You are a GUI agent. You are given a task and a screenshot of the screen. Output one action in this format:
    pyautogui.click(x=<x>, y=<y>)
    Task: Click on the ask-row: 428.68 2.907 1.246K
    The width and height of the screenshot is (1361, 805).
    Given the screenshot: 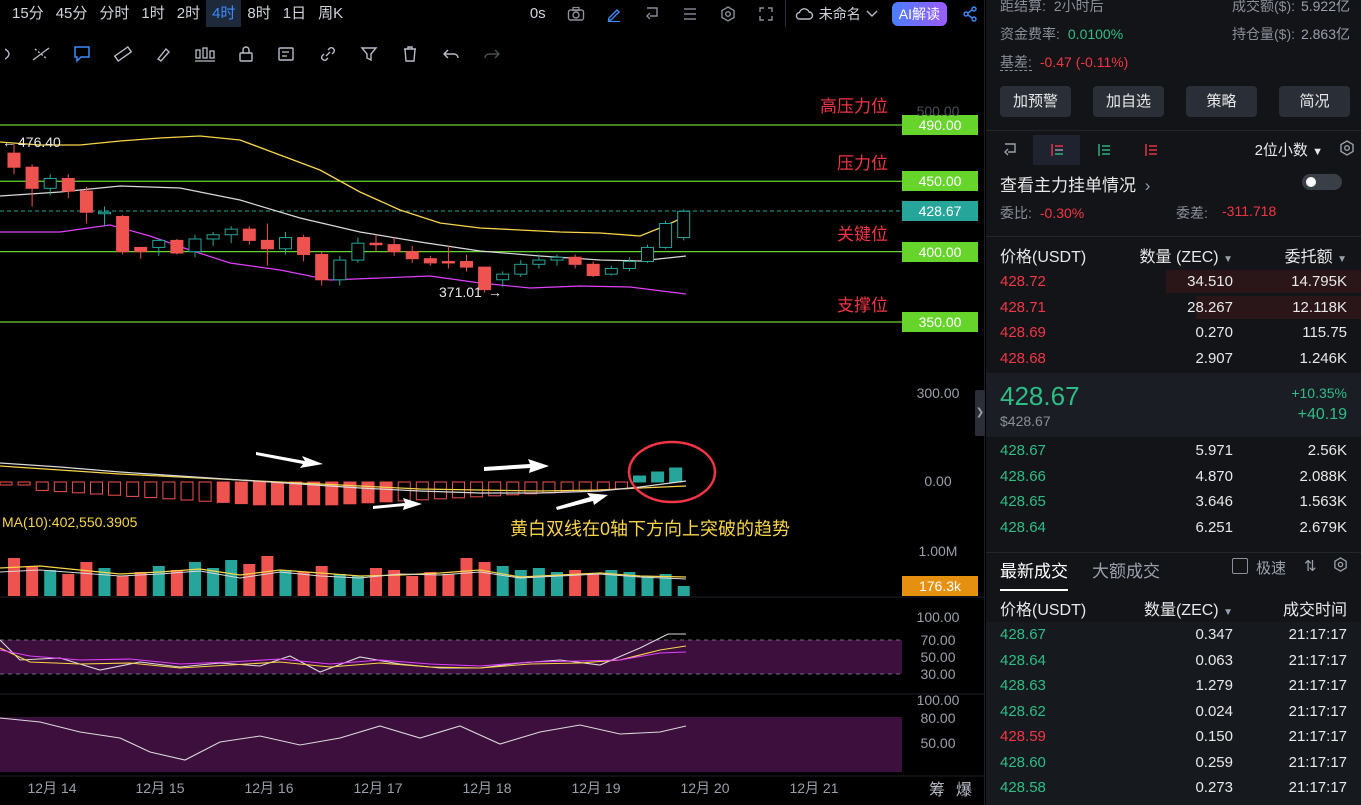 What is the action you would take?
    pyautogui.click(x=1173, y=358)
    